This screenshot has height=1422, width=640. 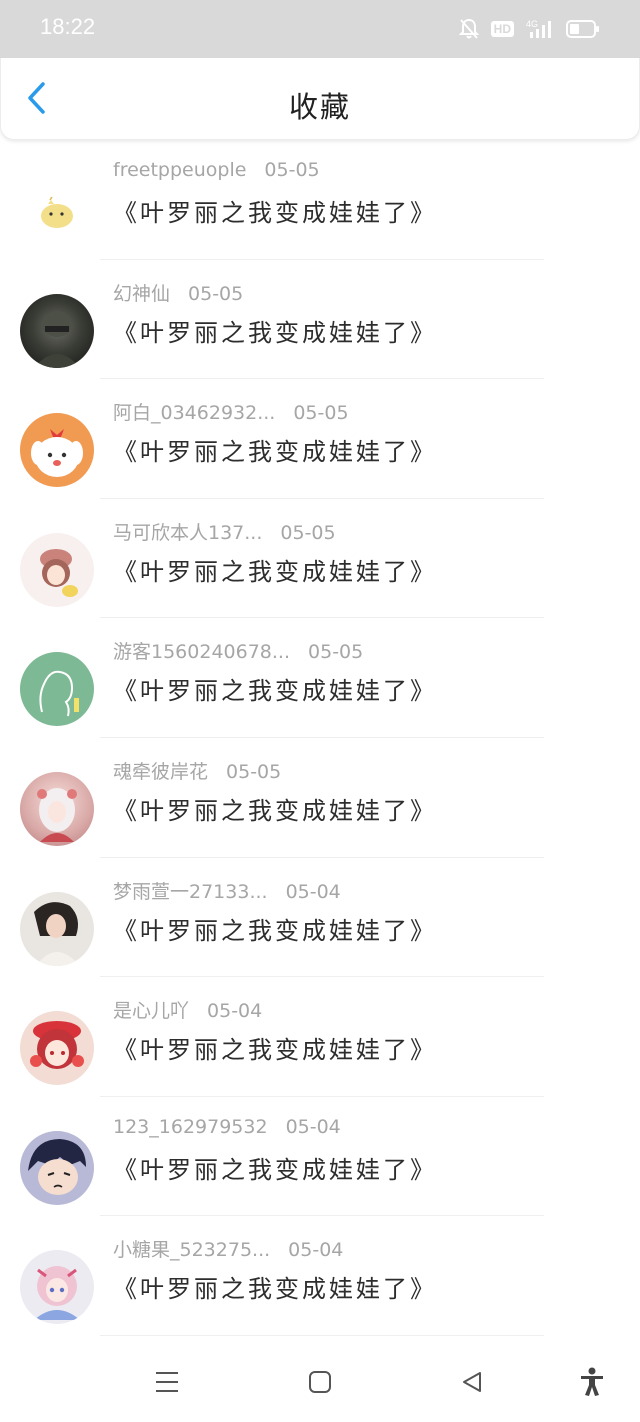 I want to click on list-item: 幻神仙 05-05 《叶罗丽之我变成娃娃了》, so click(x=320, y=320).